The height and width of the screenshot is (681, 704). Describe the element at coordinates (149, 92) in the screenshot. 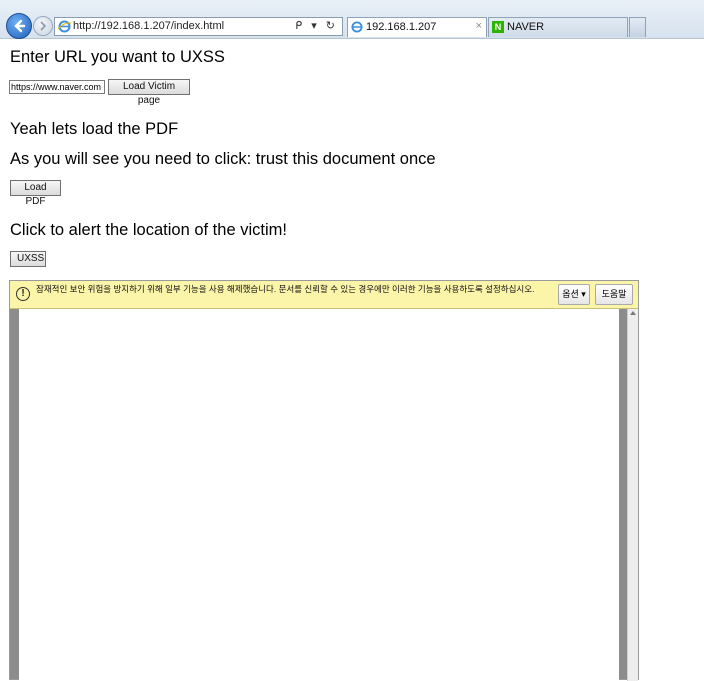

I see `load-victim-button: Load Victim page` at that location.